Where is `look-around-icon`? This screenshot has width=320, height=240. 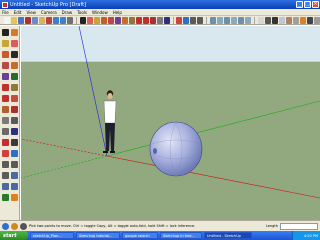 look-around-icon is located at coordinates (5, 197).